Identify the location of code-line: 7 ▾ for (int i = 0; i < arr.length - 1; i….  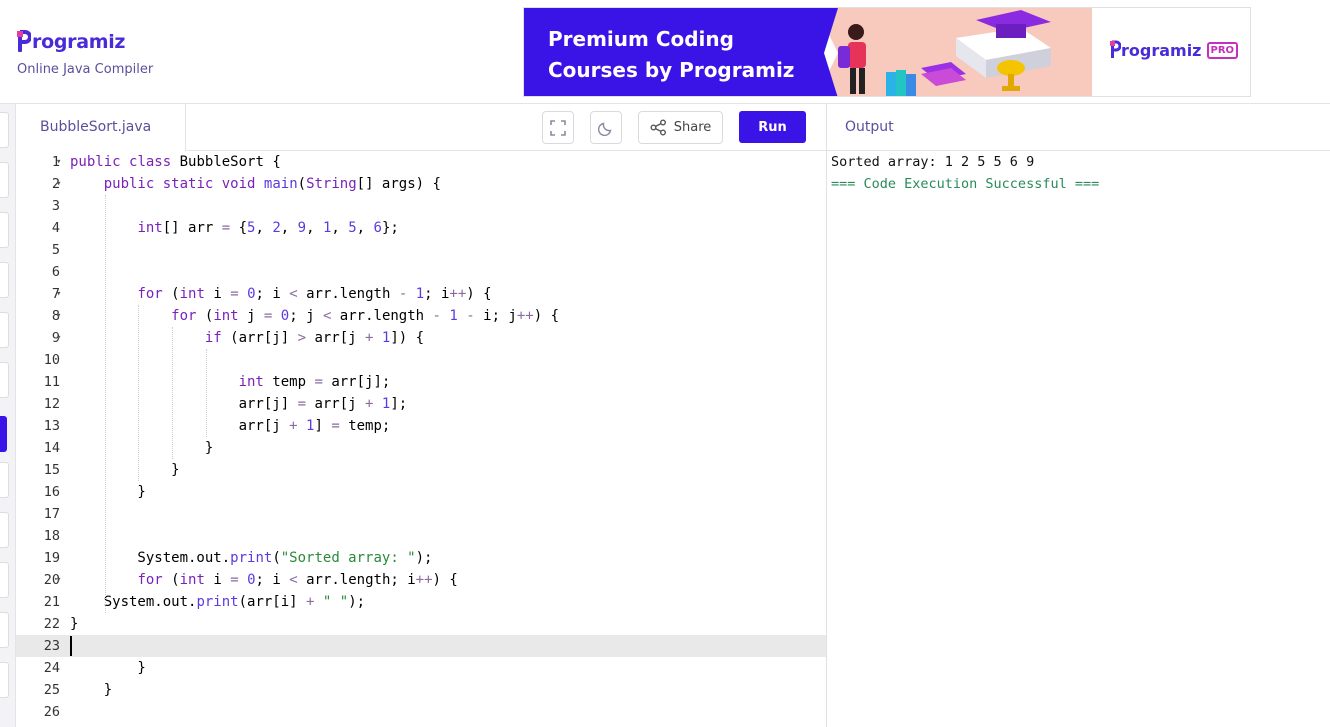
(421, 294).